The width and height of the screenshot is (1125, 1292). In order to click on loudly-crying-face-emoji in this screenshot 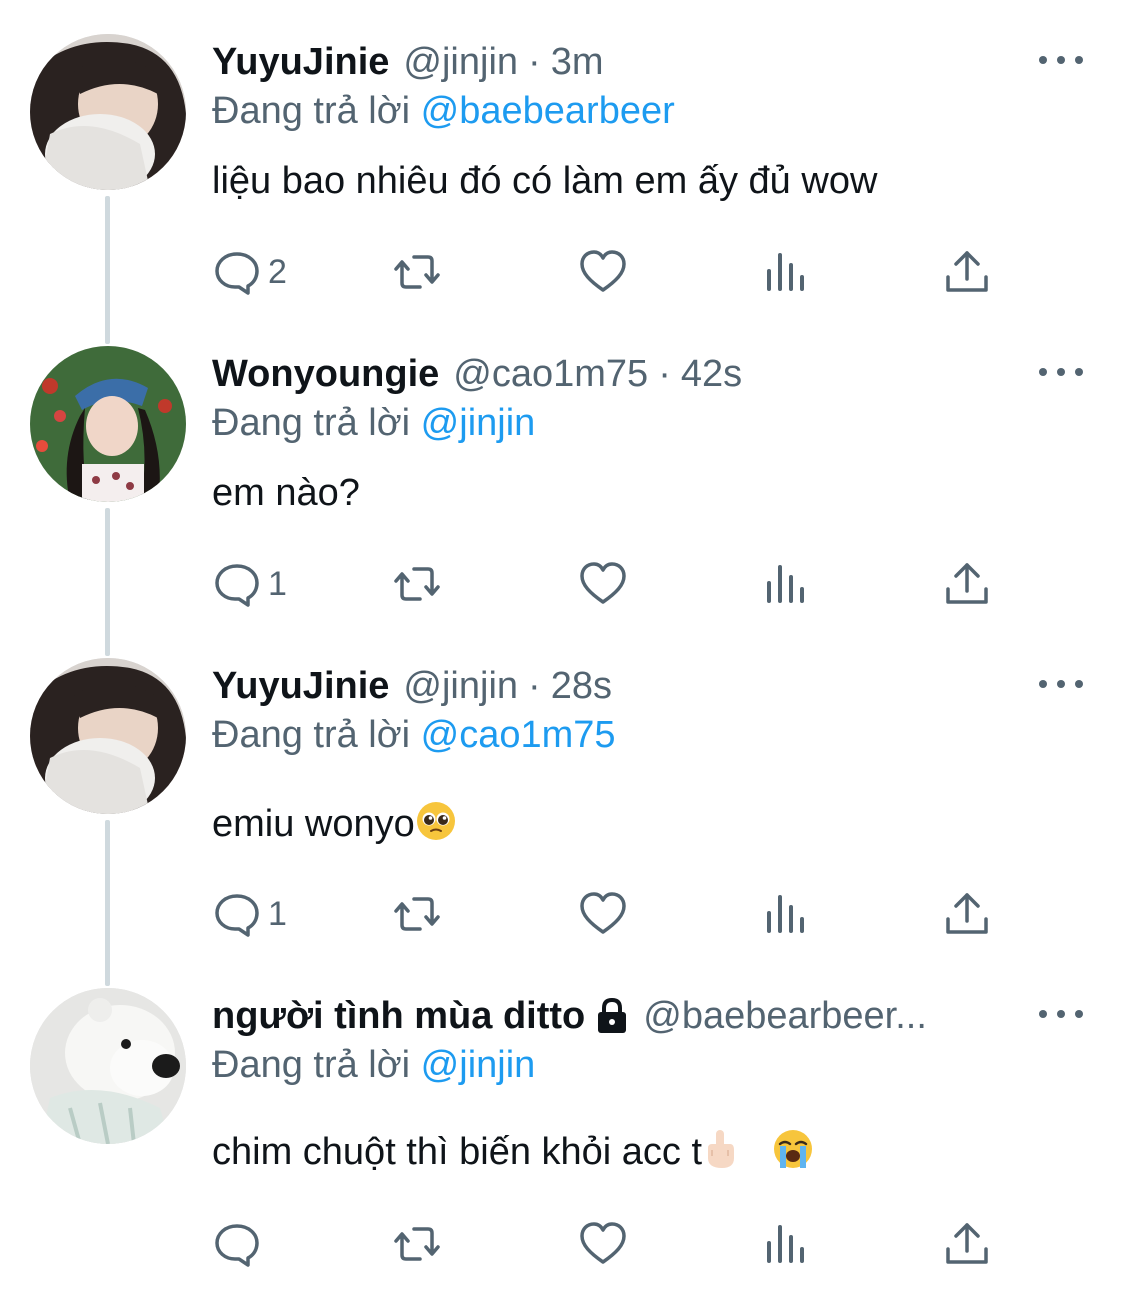, I will do `click(793, 1149)`.